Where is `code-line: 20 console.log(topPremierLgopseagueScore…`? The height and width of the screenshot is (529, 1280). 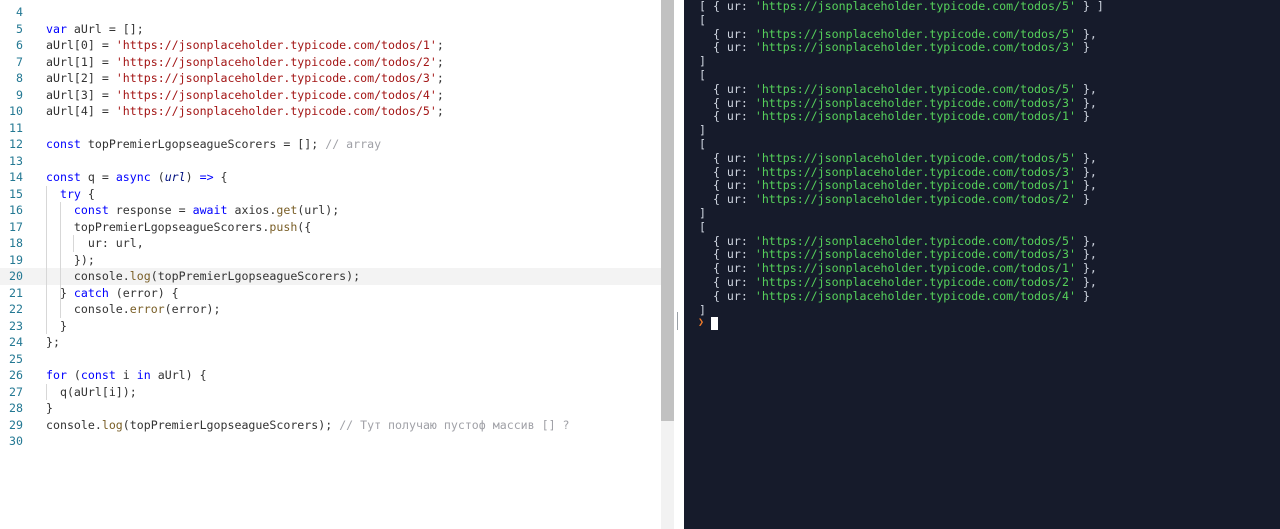 code-line: 20 console.log(topPremierLgopseagueScore… is located at coordinates (330, 276).